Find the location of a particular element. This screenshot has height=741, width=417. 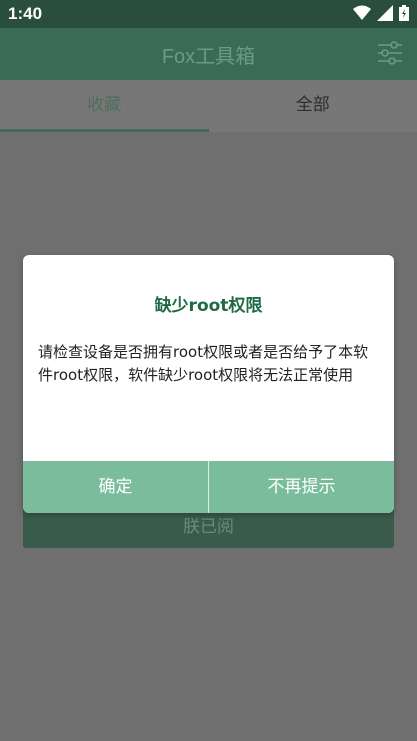

app-bar: Fox工具箱 is located at coordinates (208, 54).